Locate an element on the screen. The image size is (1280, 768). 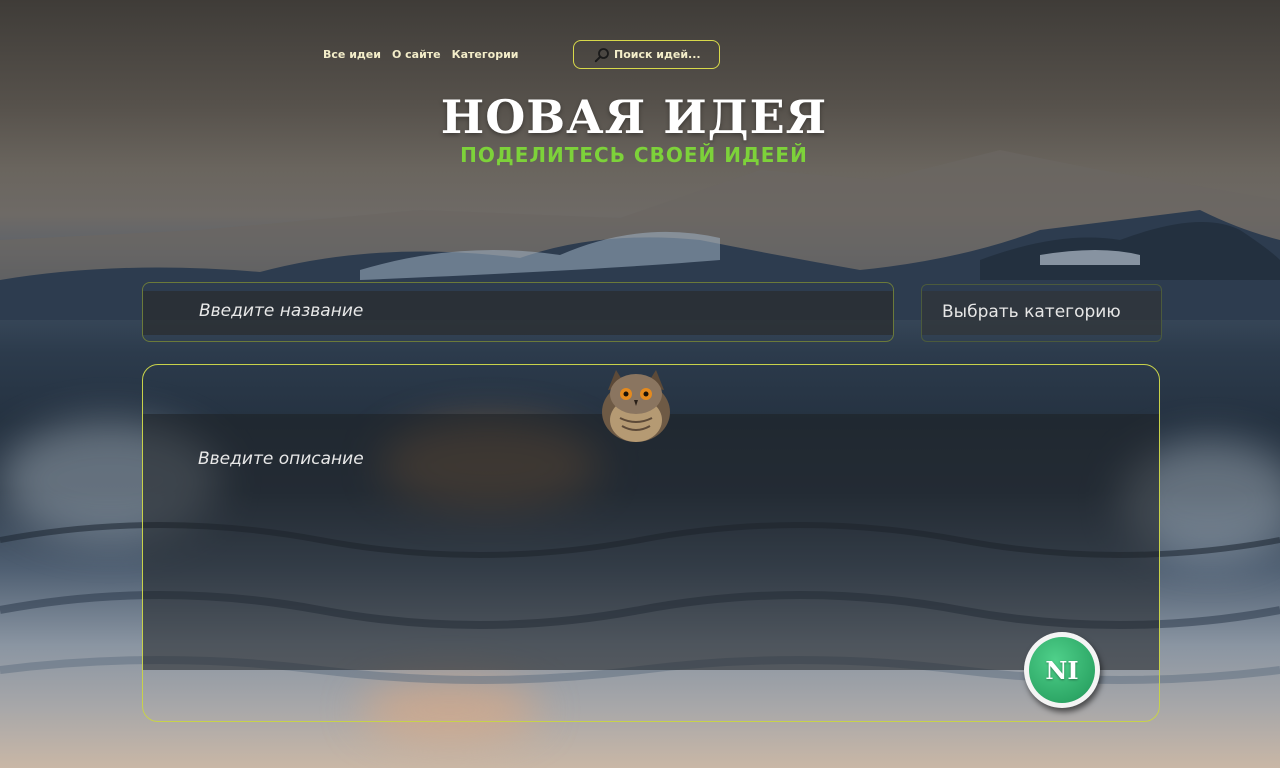
page-subtitle: ПОДЕЛИТЕСЬ СВОЕЙ ИДЕЕЙ is located at coordinates (634, 155).